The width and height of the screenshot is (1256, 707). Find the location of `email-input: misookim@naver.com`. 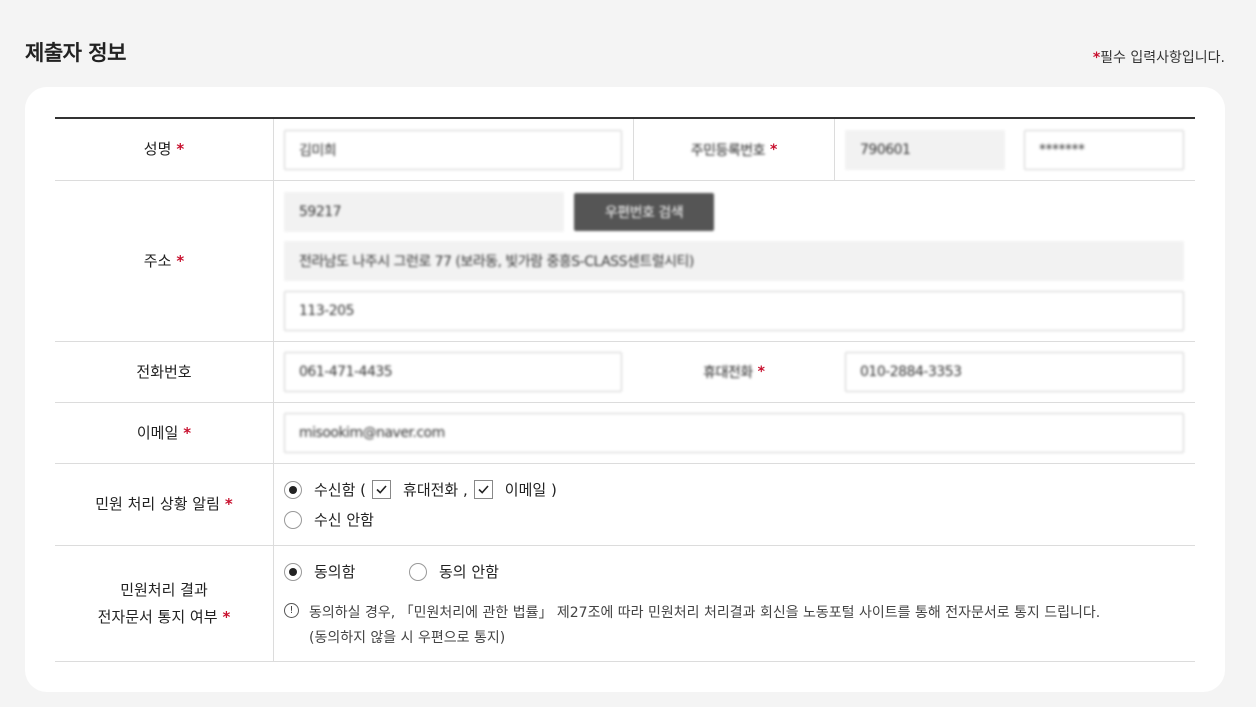

email-input: misookim@naver.com is located at coordinates (734, 433).